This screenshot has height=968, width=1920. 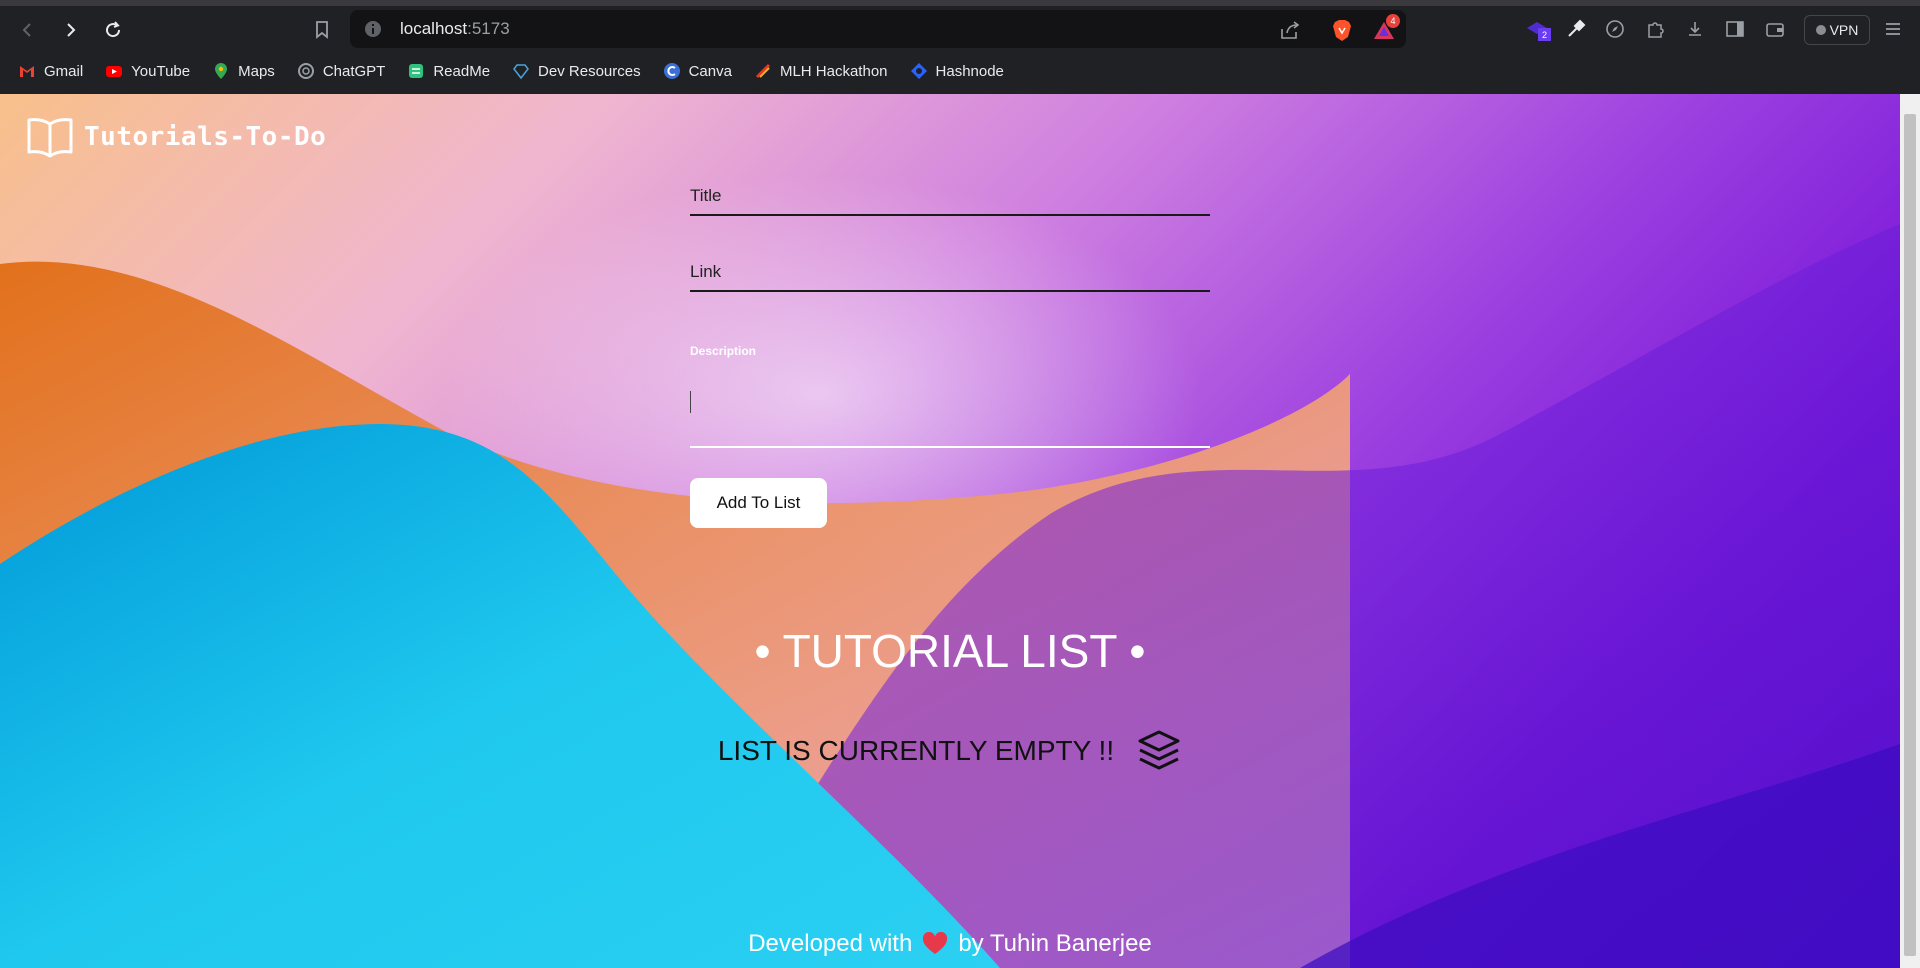 What do you see at coordinates (1544, 34) in the screenshot?
I see `extension-badge: 2` at bounding box center [1544, 34].